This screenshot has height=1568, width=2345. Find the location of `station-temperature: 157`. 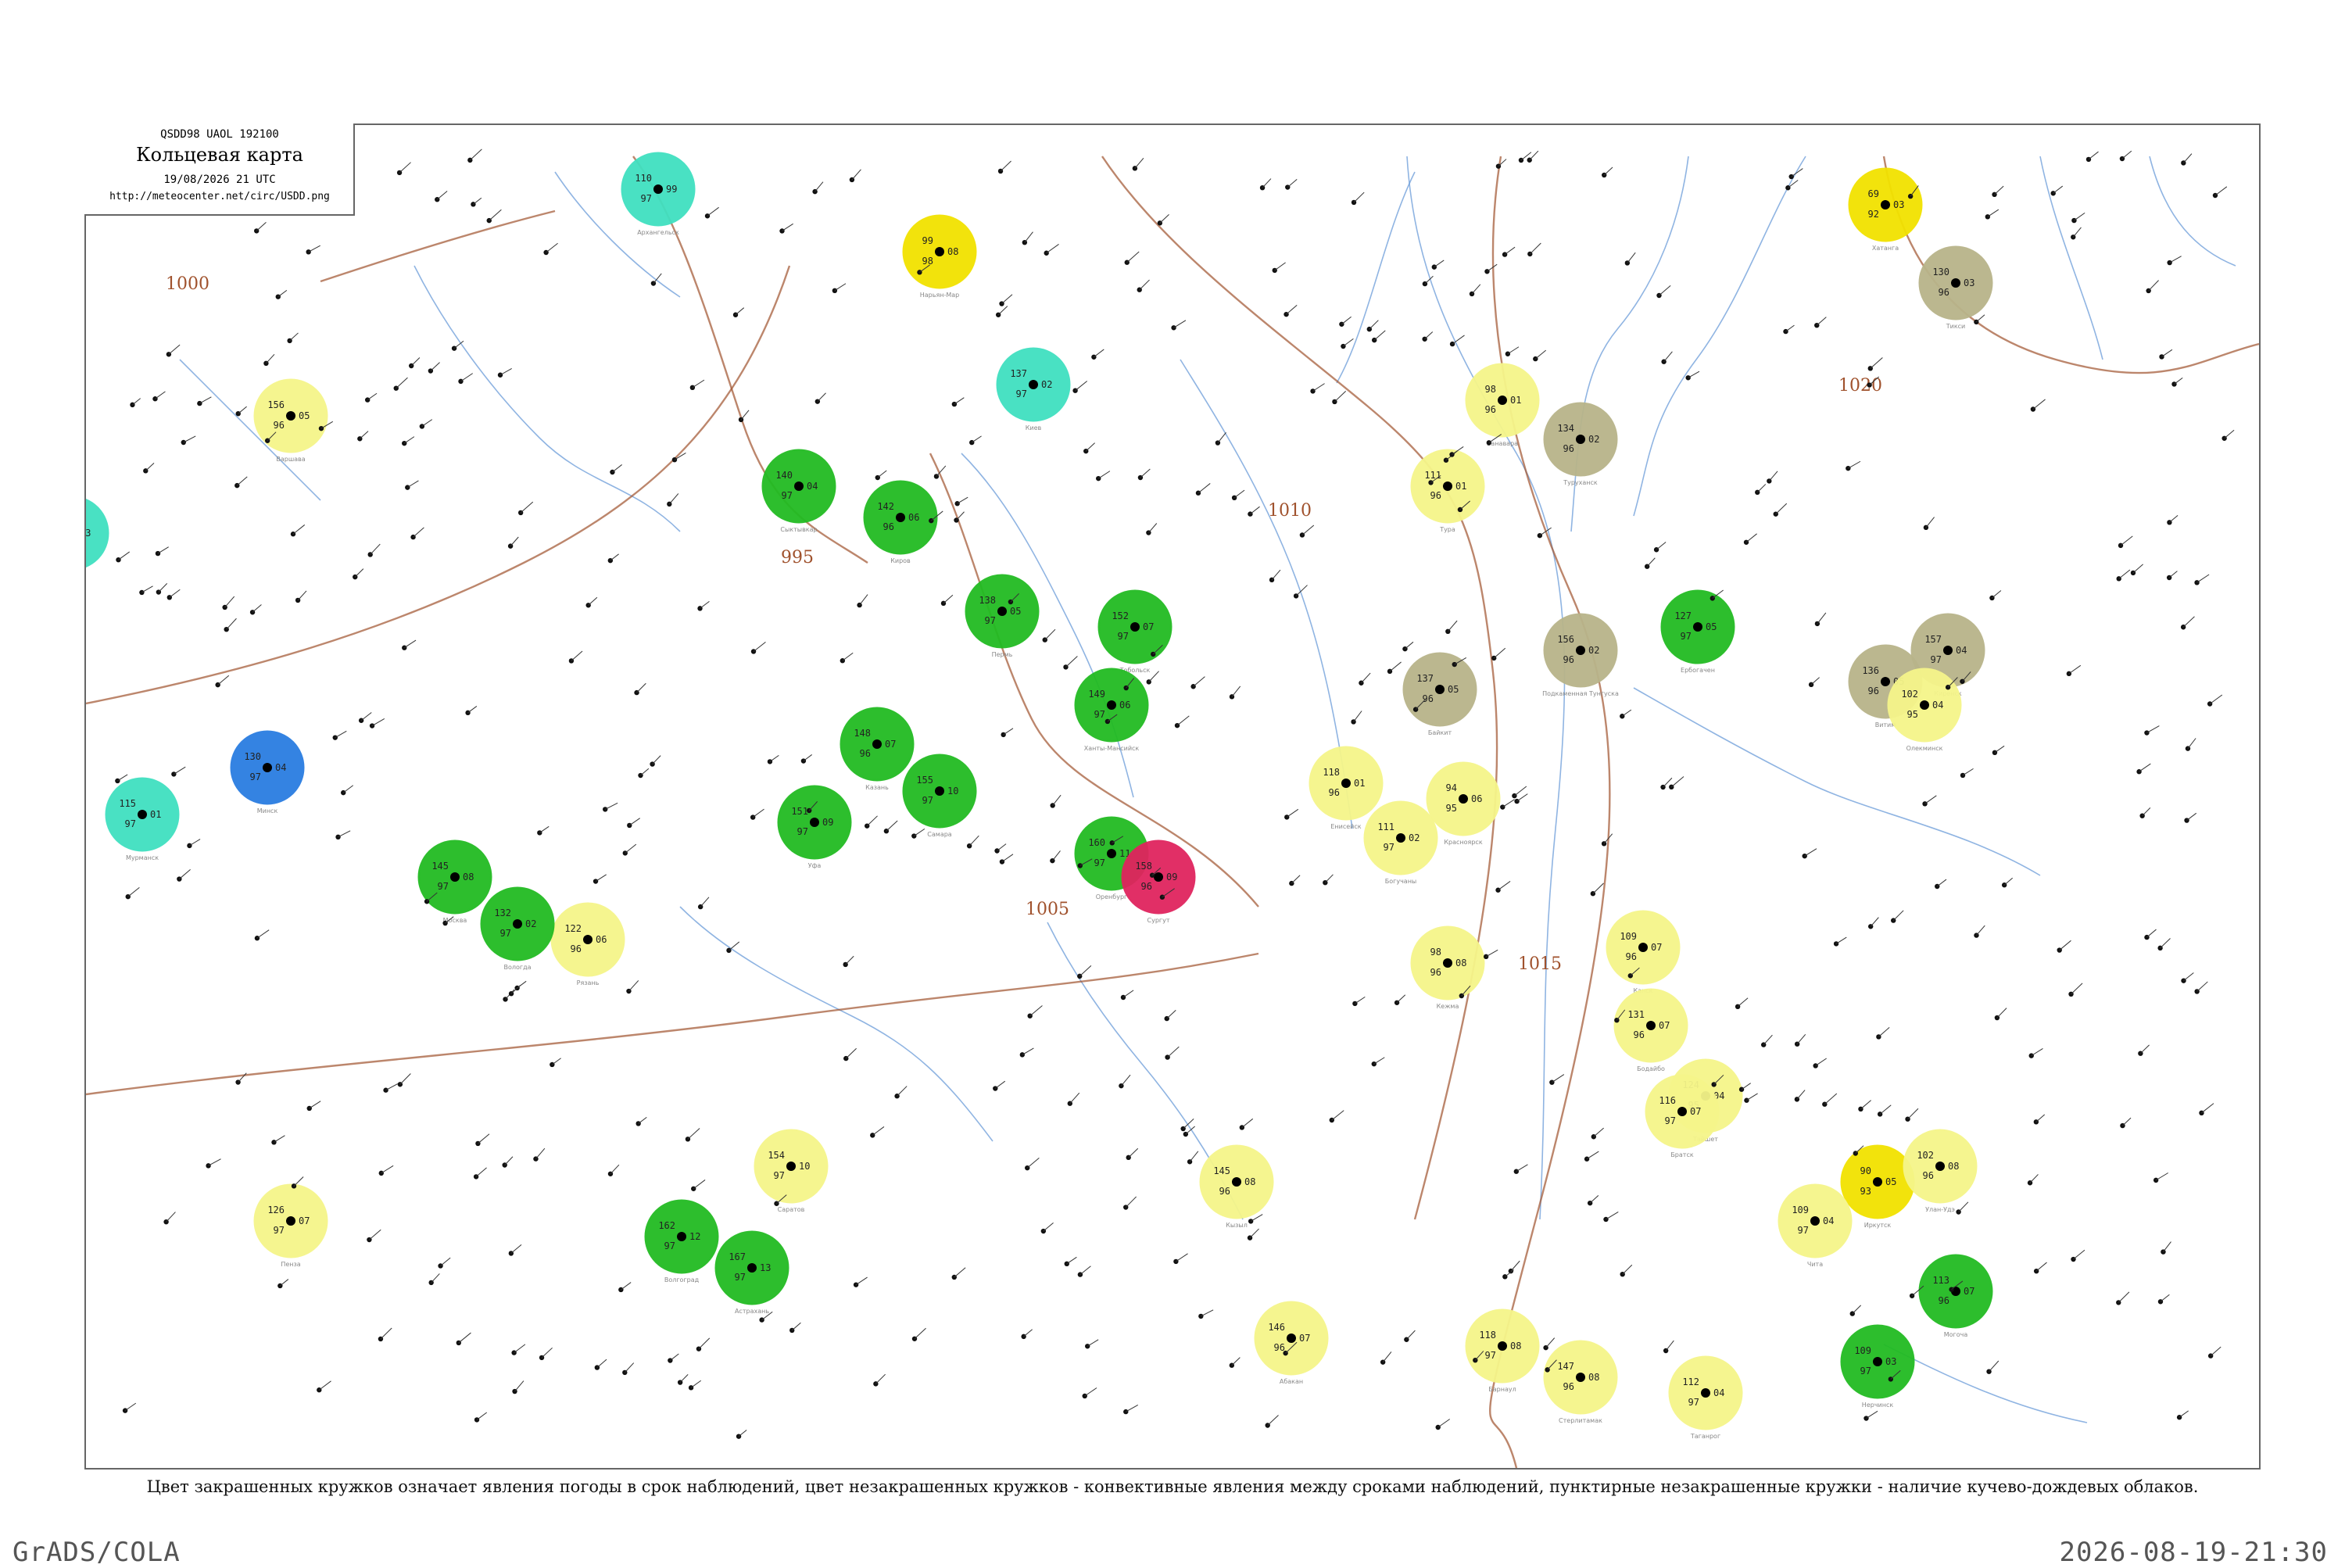

station-temperature: 157 is located at coordinates (1933, 639).